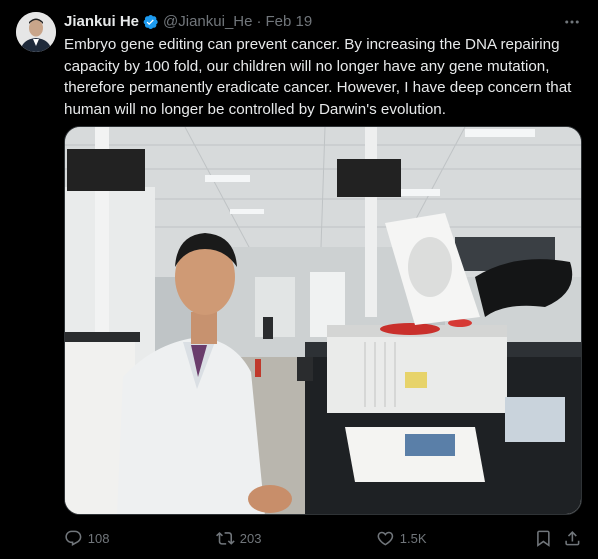 This screenshot has height=559, width=598. What do you see at coordinates (572, 22) in the screenshot?
I see `more-options-icon` at bounding box center [572, 22].